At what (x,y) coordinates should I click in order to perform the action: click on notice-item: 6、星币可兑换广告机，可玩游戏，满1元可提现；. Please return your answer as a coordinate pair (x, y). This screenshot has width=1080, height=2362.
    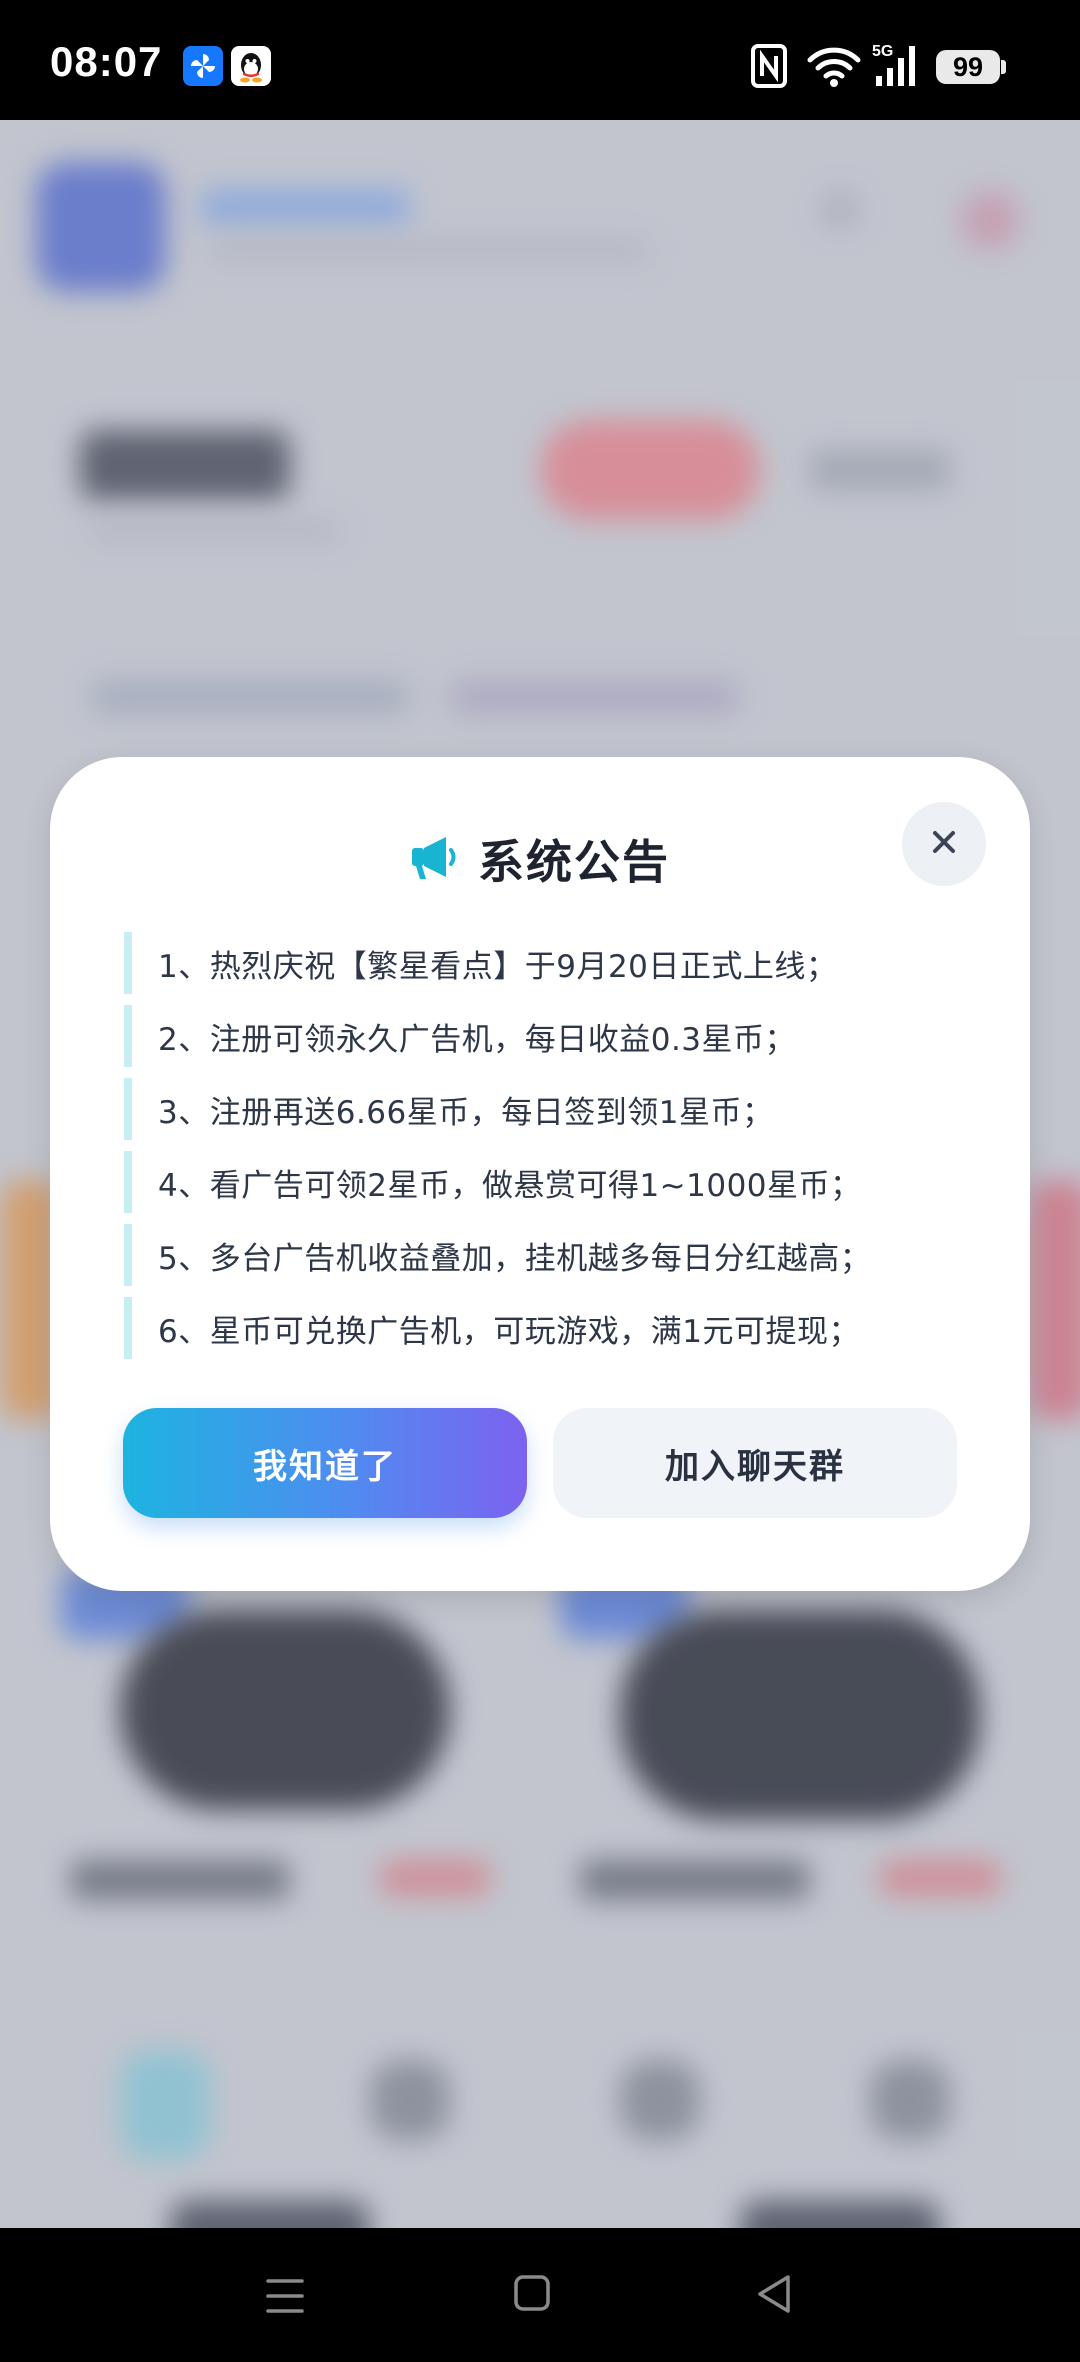
    Looking at the image, I should click on (554, 1328).